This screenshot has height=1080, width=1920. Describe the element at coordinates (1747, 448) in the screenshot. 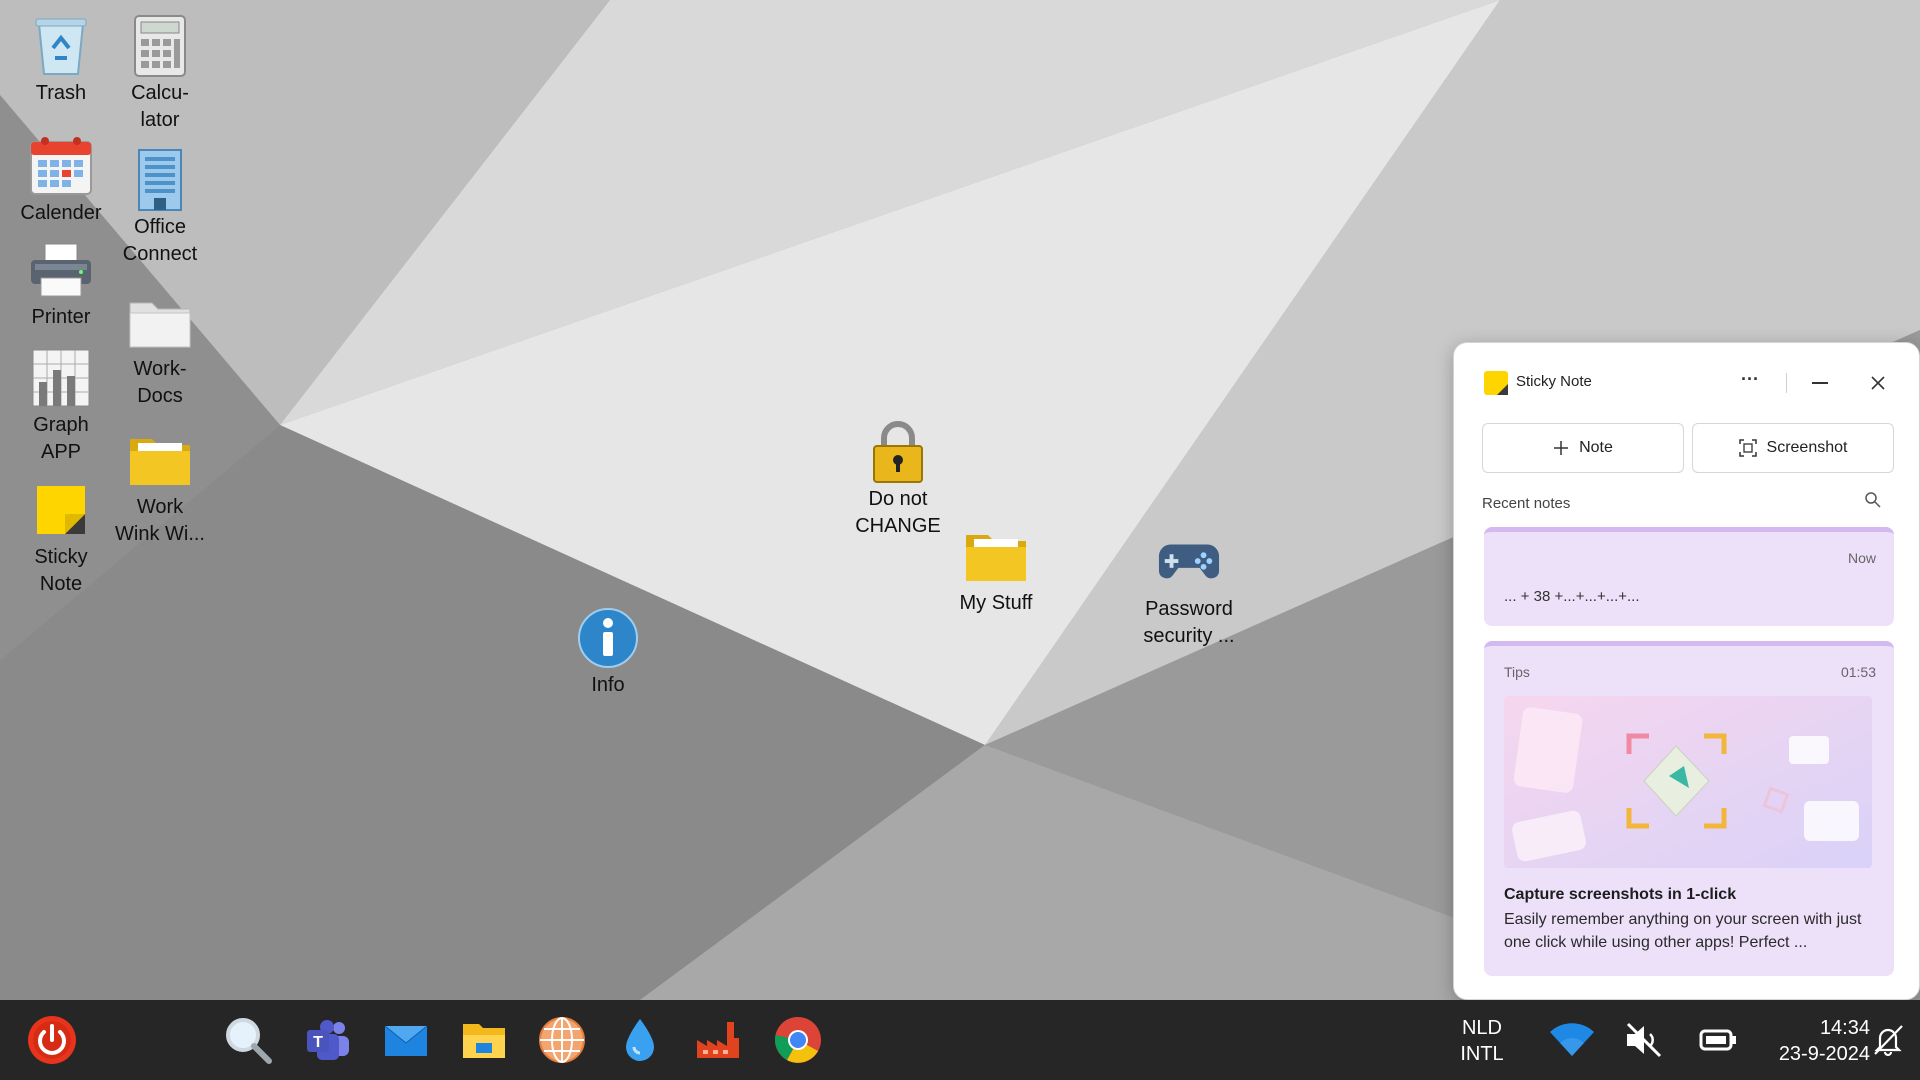

I see `screenshot-icon` at that location.